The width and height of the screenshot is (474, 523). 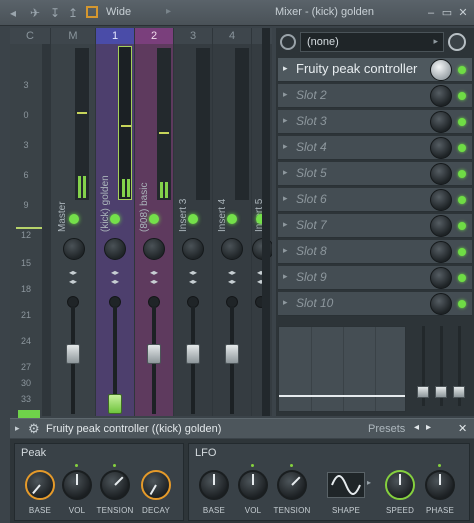 What do you see at coordinates (416, 427) in the screenshot?
I see `preset-prev-icon: ◂` at bounding box center [416, 427].